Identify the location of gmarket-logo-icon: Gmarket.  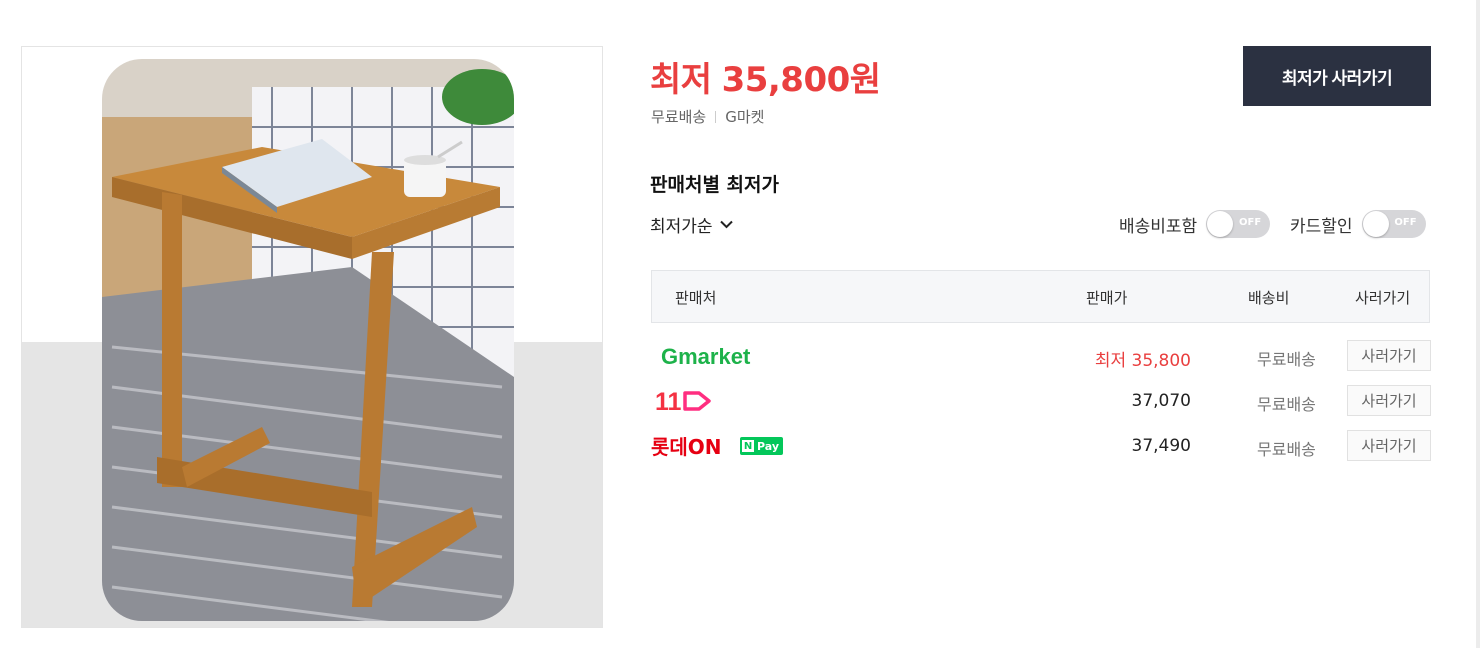
(706, 356).